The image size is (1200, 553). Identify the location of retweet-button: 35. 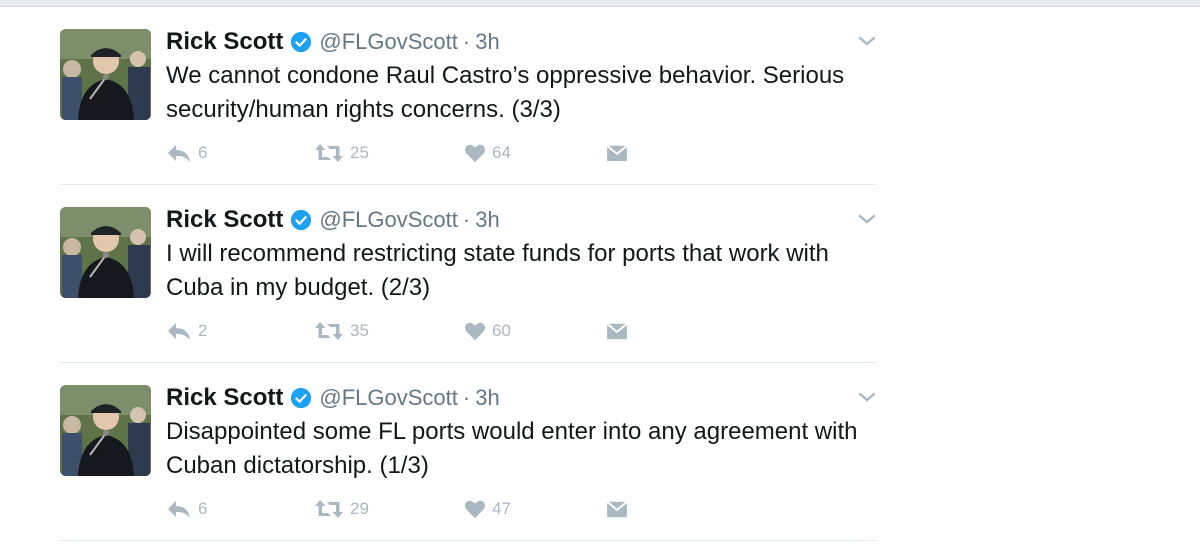
(341, 331).